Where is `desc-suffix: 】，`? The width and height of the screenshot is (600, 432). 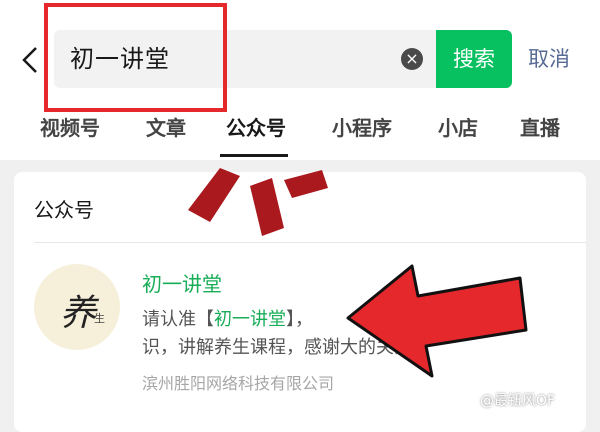
desc-suffix: 】， is located at coordinates (299, 319).